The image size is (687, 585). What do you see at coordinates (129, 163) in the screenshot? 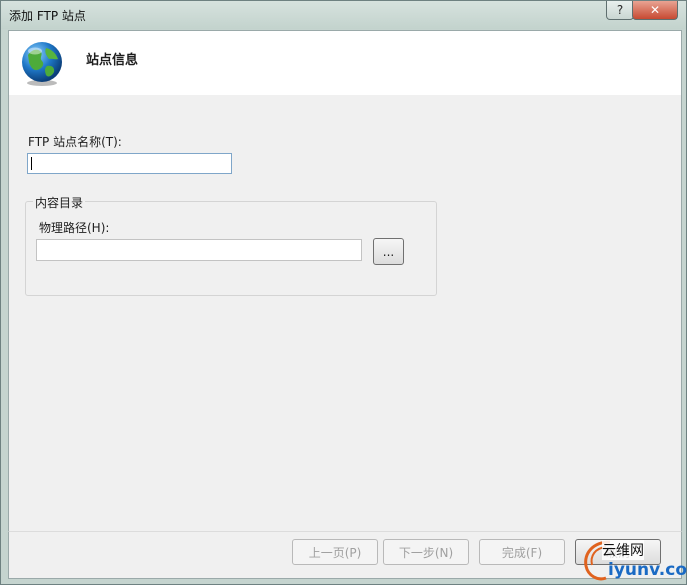
I see `site-name-input` at bounding box center [129, 163].